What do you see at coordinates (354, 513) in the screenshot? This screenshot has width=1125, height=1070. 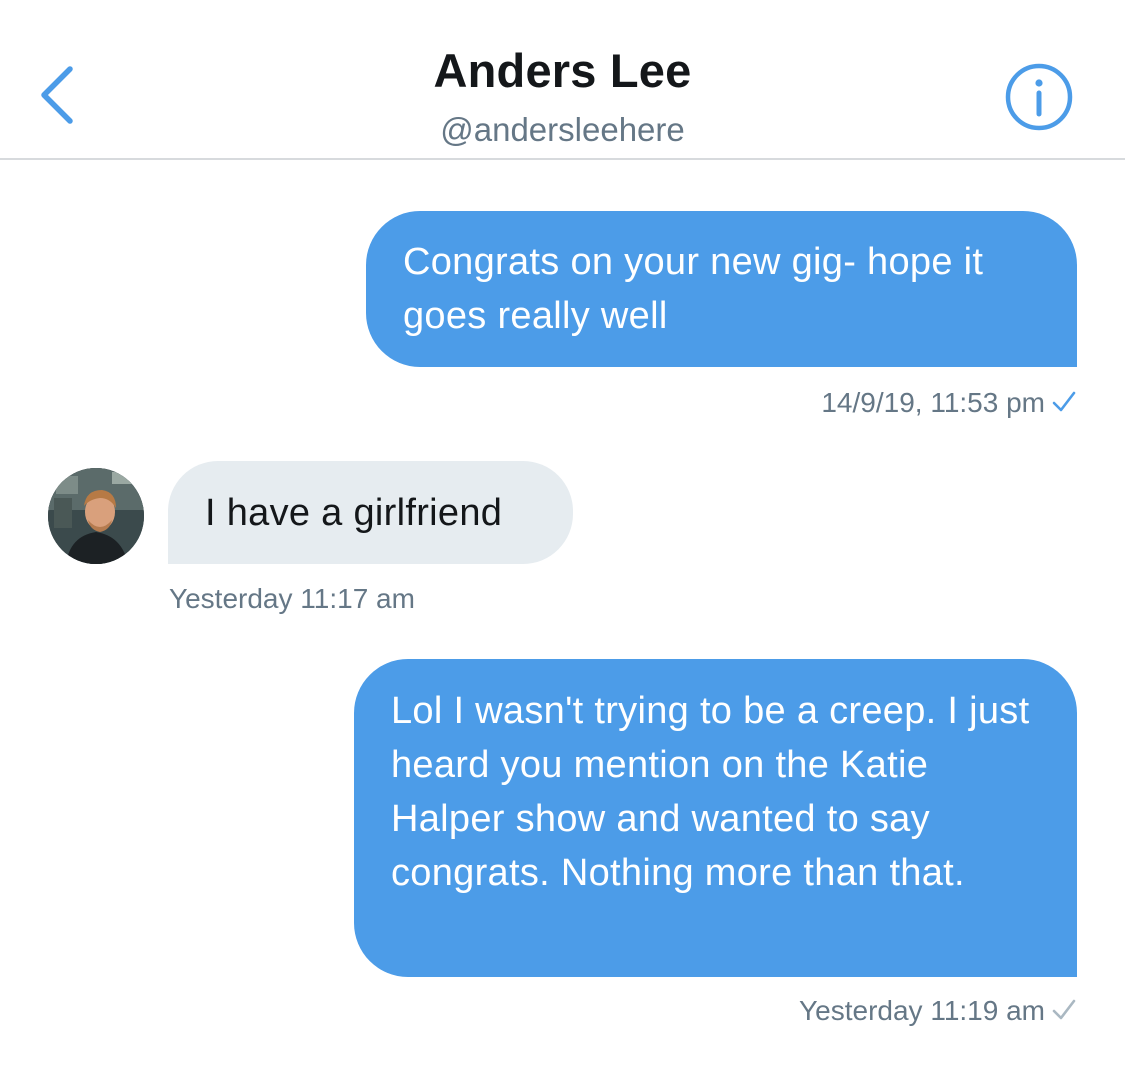 I see `message-text: I have a girlfriend` at bounding box center [354, 513].